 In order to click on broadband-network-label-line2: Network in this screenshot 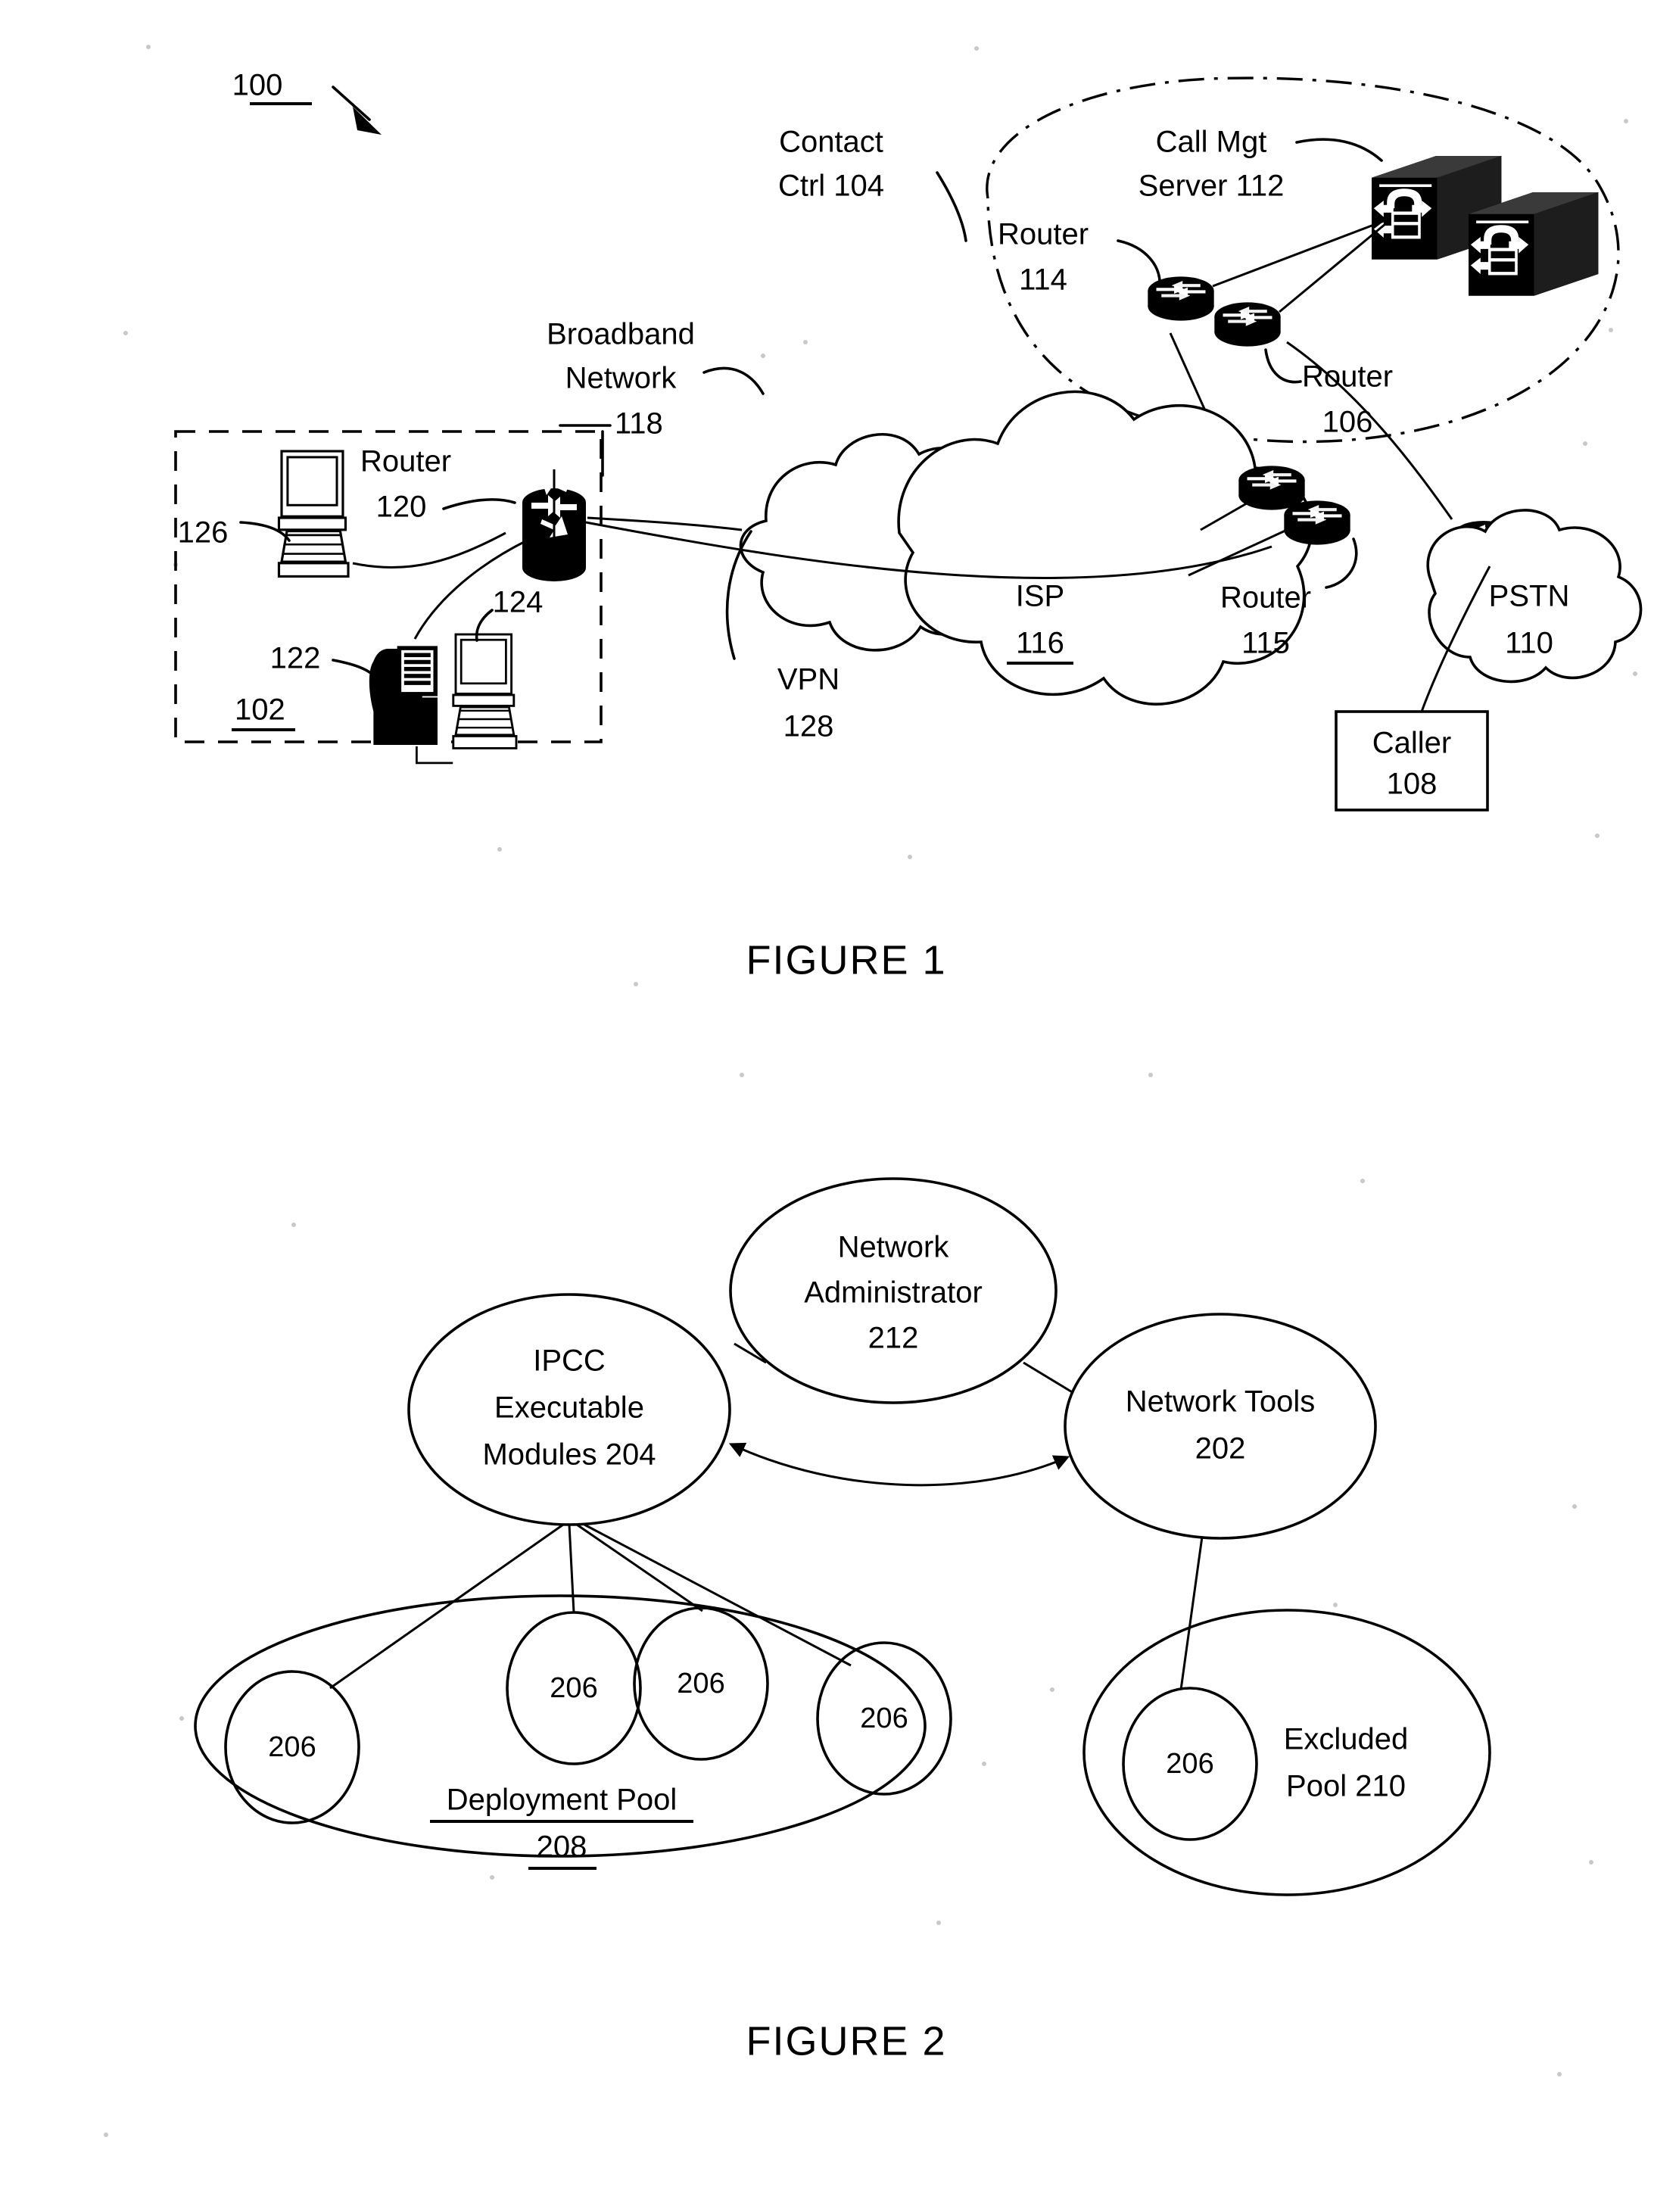, I will do `click(621, 378)`.